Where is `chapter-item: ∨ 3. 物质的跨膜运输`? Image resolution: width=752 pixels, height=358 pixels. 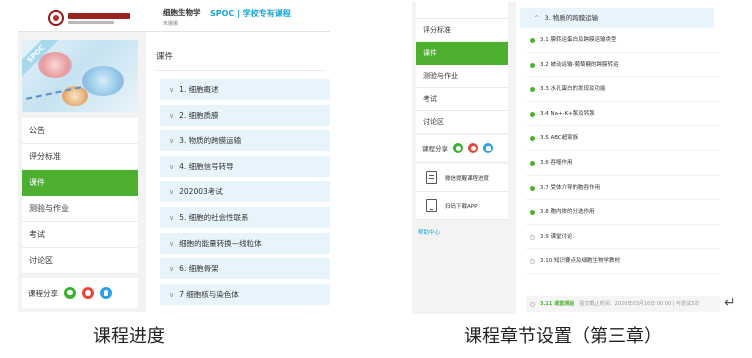 chapter-item: ∨ 3. 物质的跨膜运输 is located at coordinates (245, 141).